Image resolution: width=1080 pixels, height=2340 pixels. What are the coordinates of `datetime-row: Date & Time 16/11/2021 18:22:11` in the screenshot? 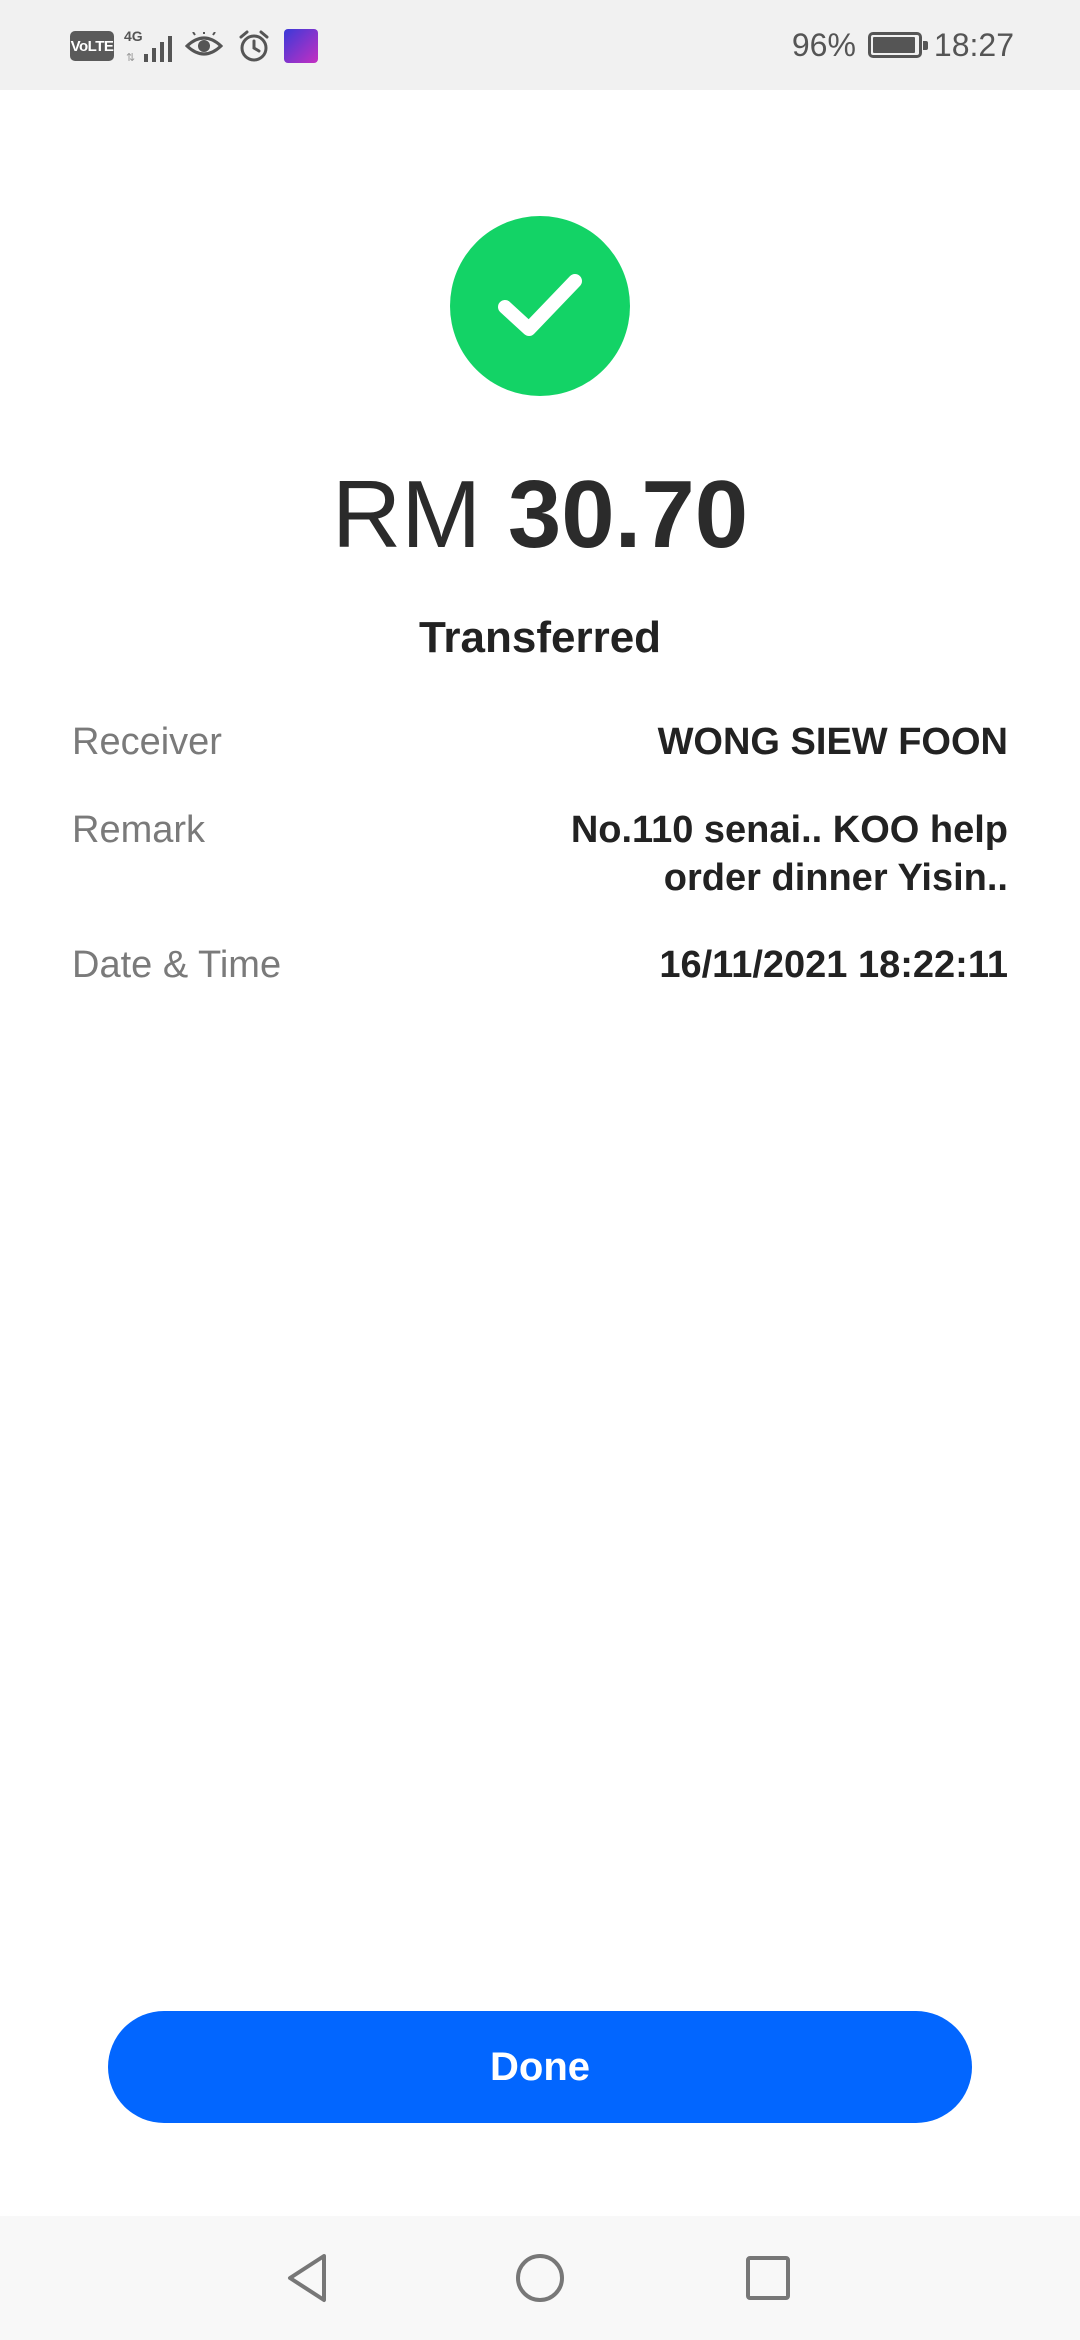 It's located at (540, 965).